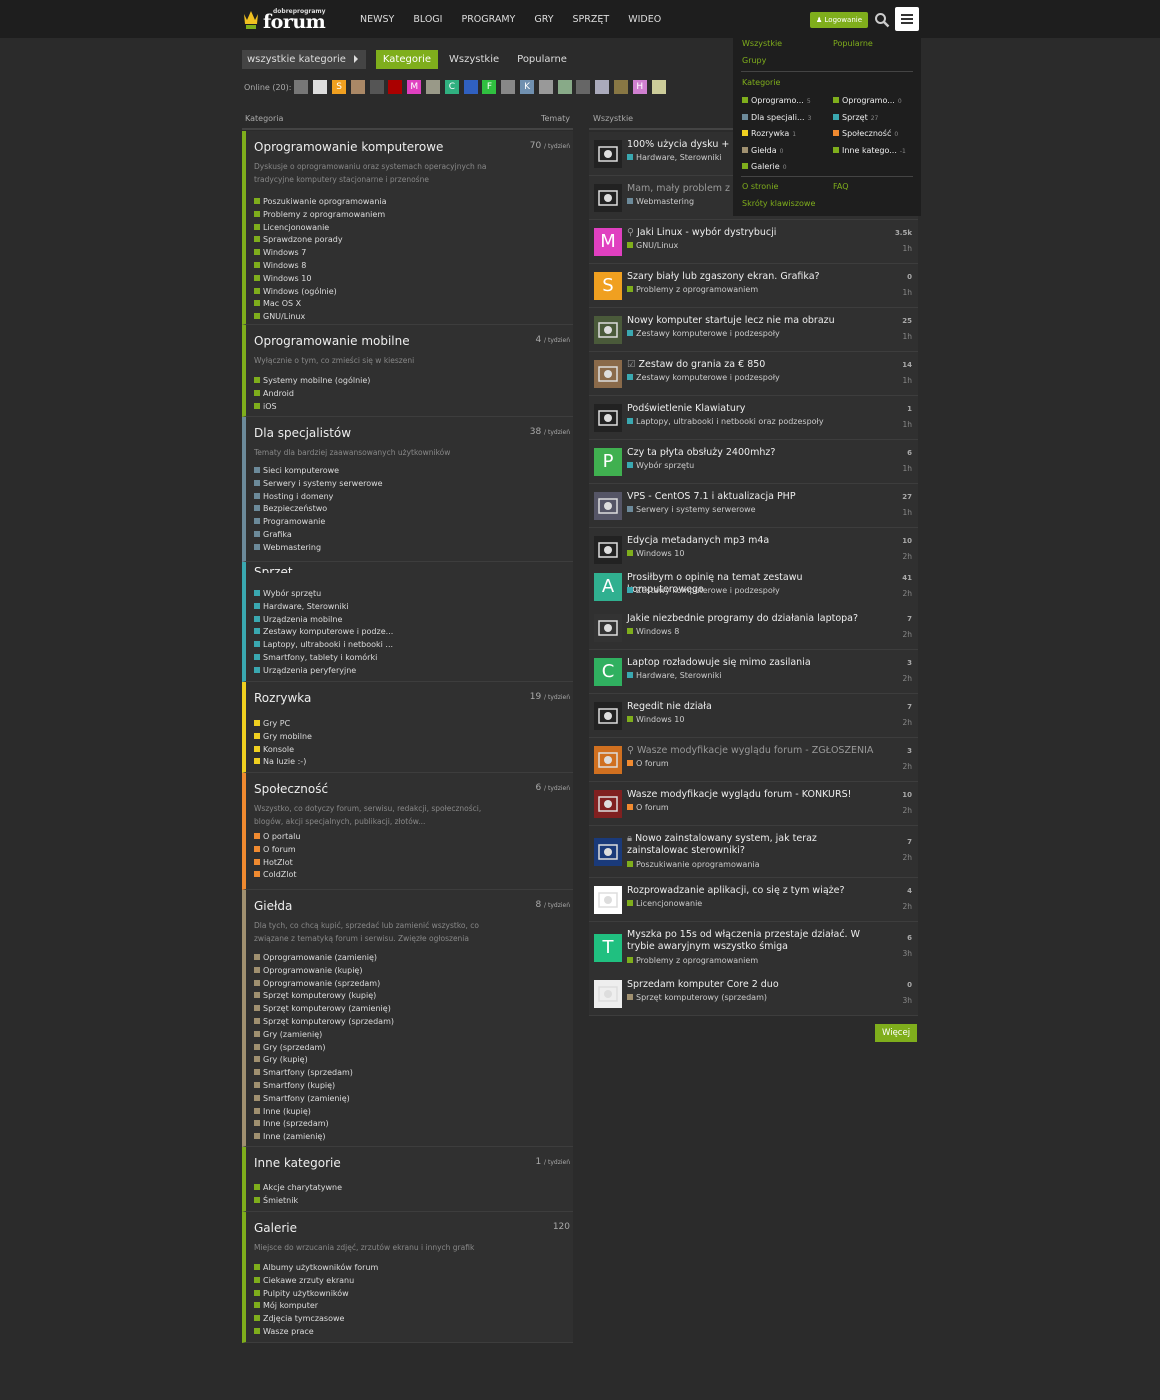 The image size is (1160, 1400). What do you see at coordinates (639, 87) in the screenshot?
I see `user-avatar: H` at bounding box center [639, 87].